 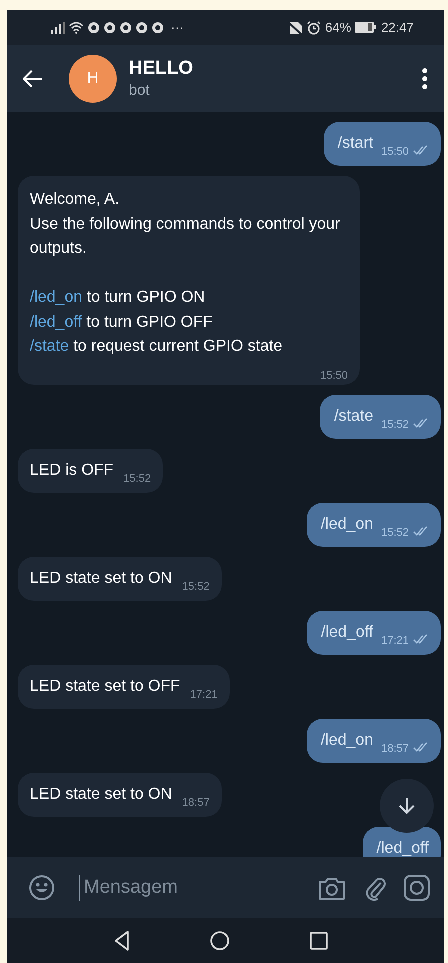 What do you see at coordinates (397, 27) in the screenshot?
I see `clock-time: 22:47` at bounding box center [397, 27].